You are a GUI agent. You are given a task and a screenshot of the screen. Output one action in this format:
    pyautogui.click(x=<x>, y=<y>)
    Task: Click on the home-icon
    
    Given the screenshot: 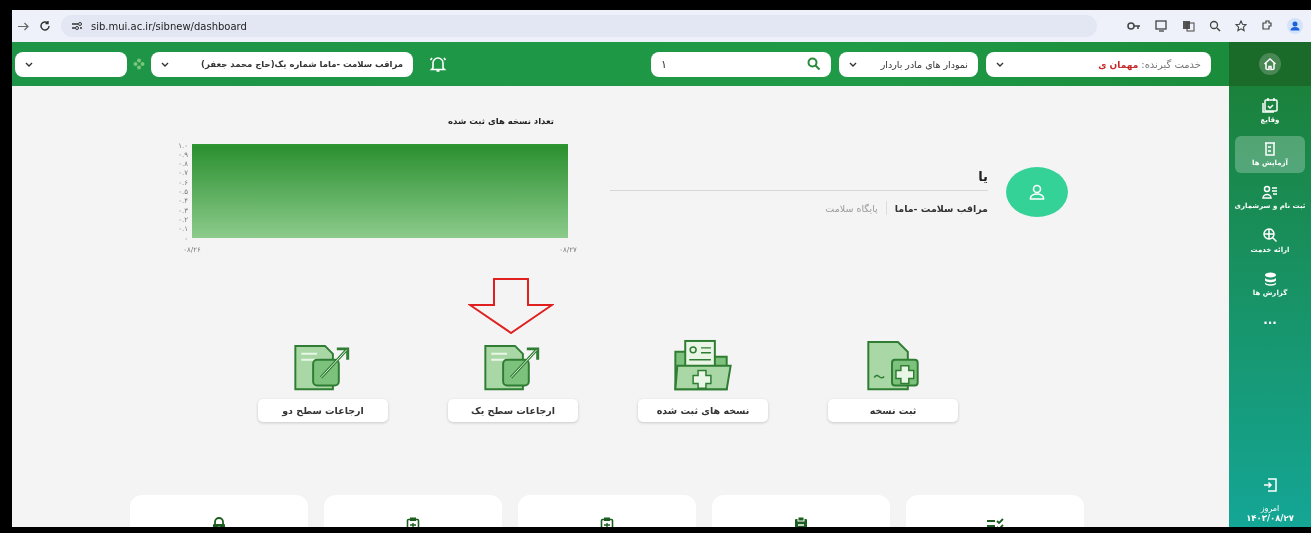 What is the action you would take?
    pyautogui.click(x=1270, y=64)
    